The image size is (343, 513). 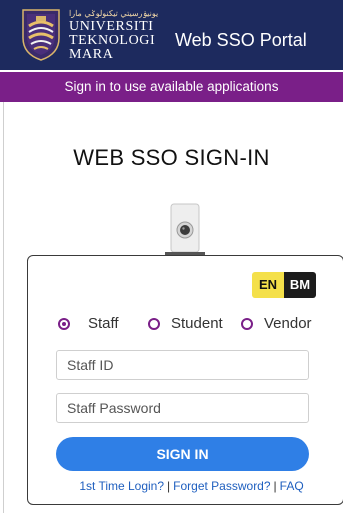 What do you see at coordinates (121, 486) in the screenshot?
I see `first-time-login-link: 1st Time Login?` at bounding box center [121, 486].